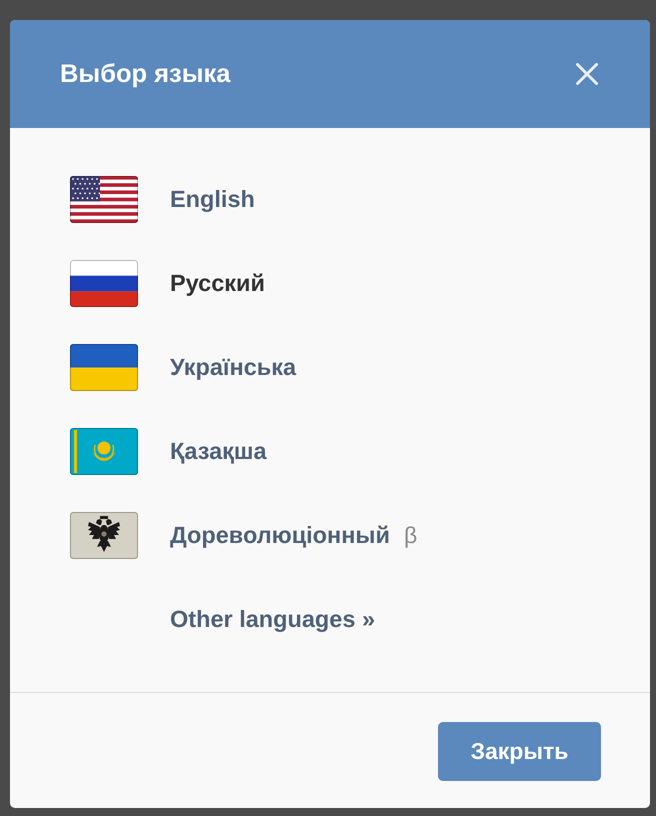 This screenshot has width=656, height=816. I want to click on other-languages-link: Other languages », so click(273, 619).